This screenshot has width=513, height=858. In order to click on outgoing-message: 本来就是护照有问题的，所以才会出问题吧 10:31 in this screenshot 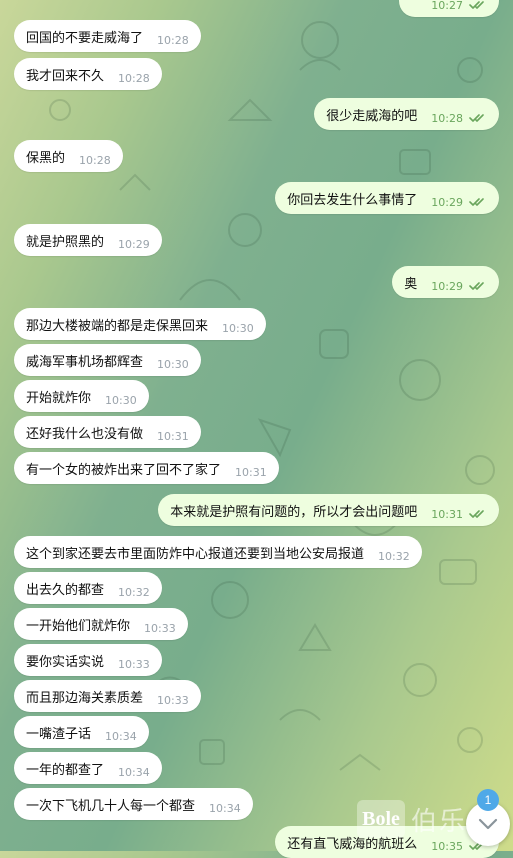, I will do `click(328, 510)`.